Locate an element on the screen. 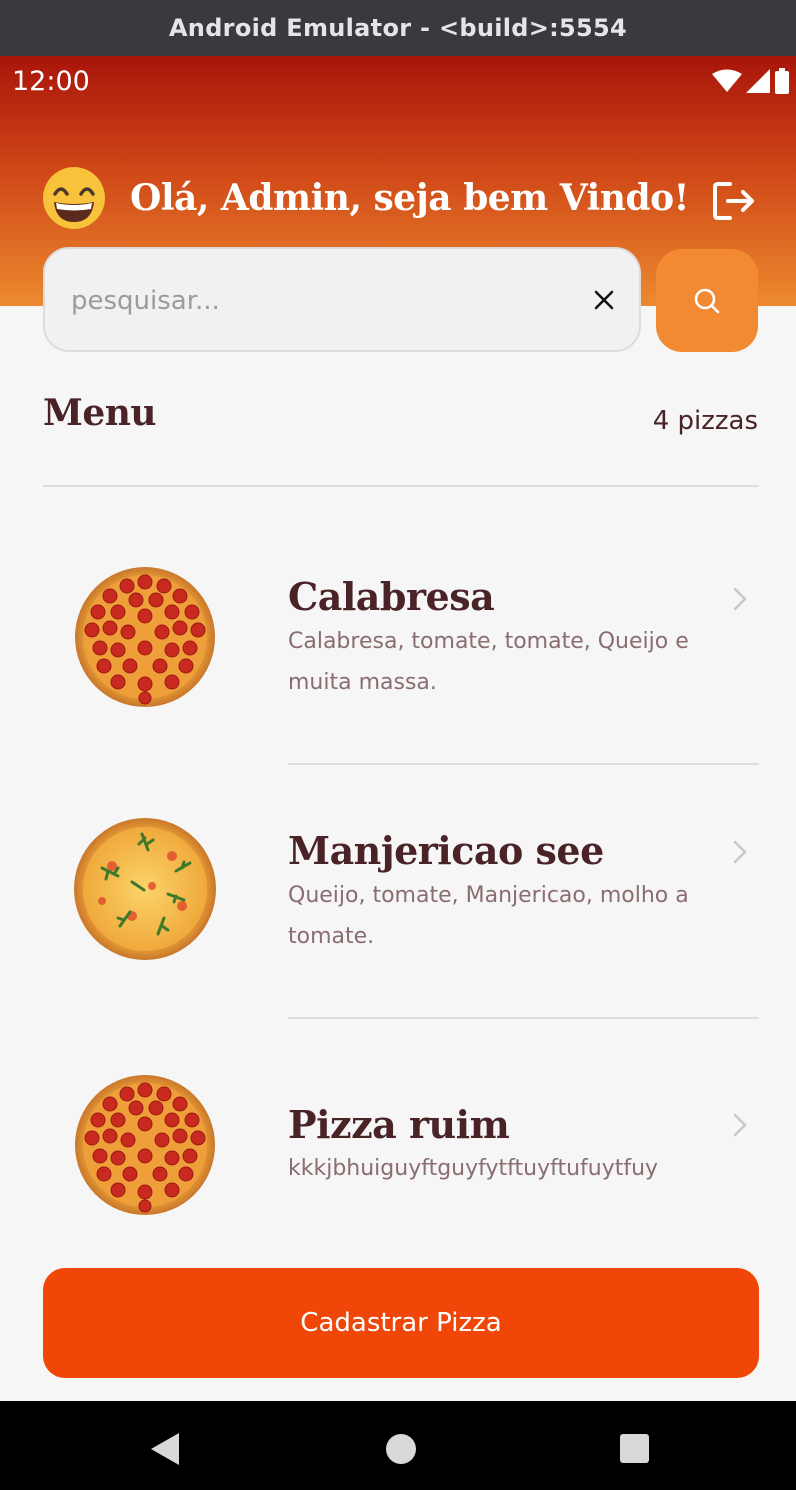 The image size is (796, 1490). emulator-title-bar: Android Emulator - <build>:5554 is located at coordinates (398, 28).